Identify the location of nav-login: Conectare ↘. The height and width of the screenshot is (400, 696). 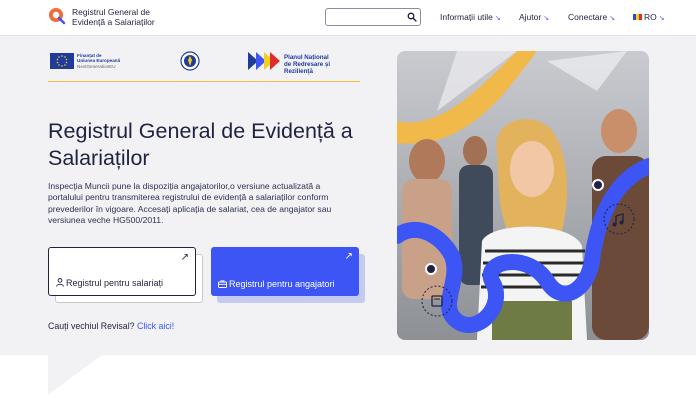
(591, 17).